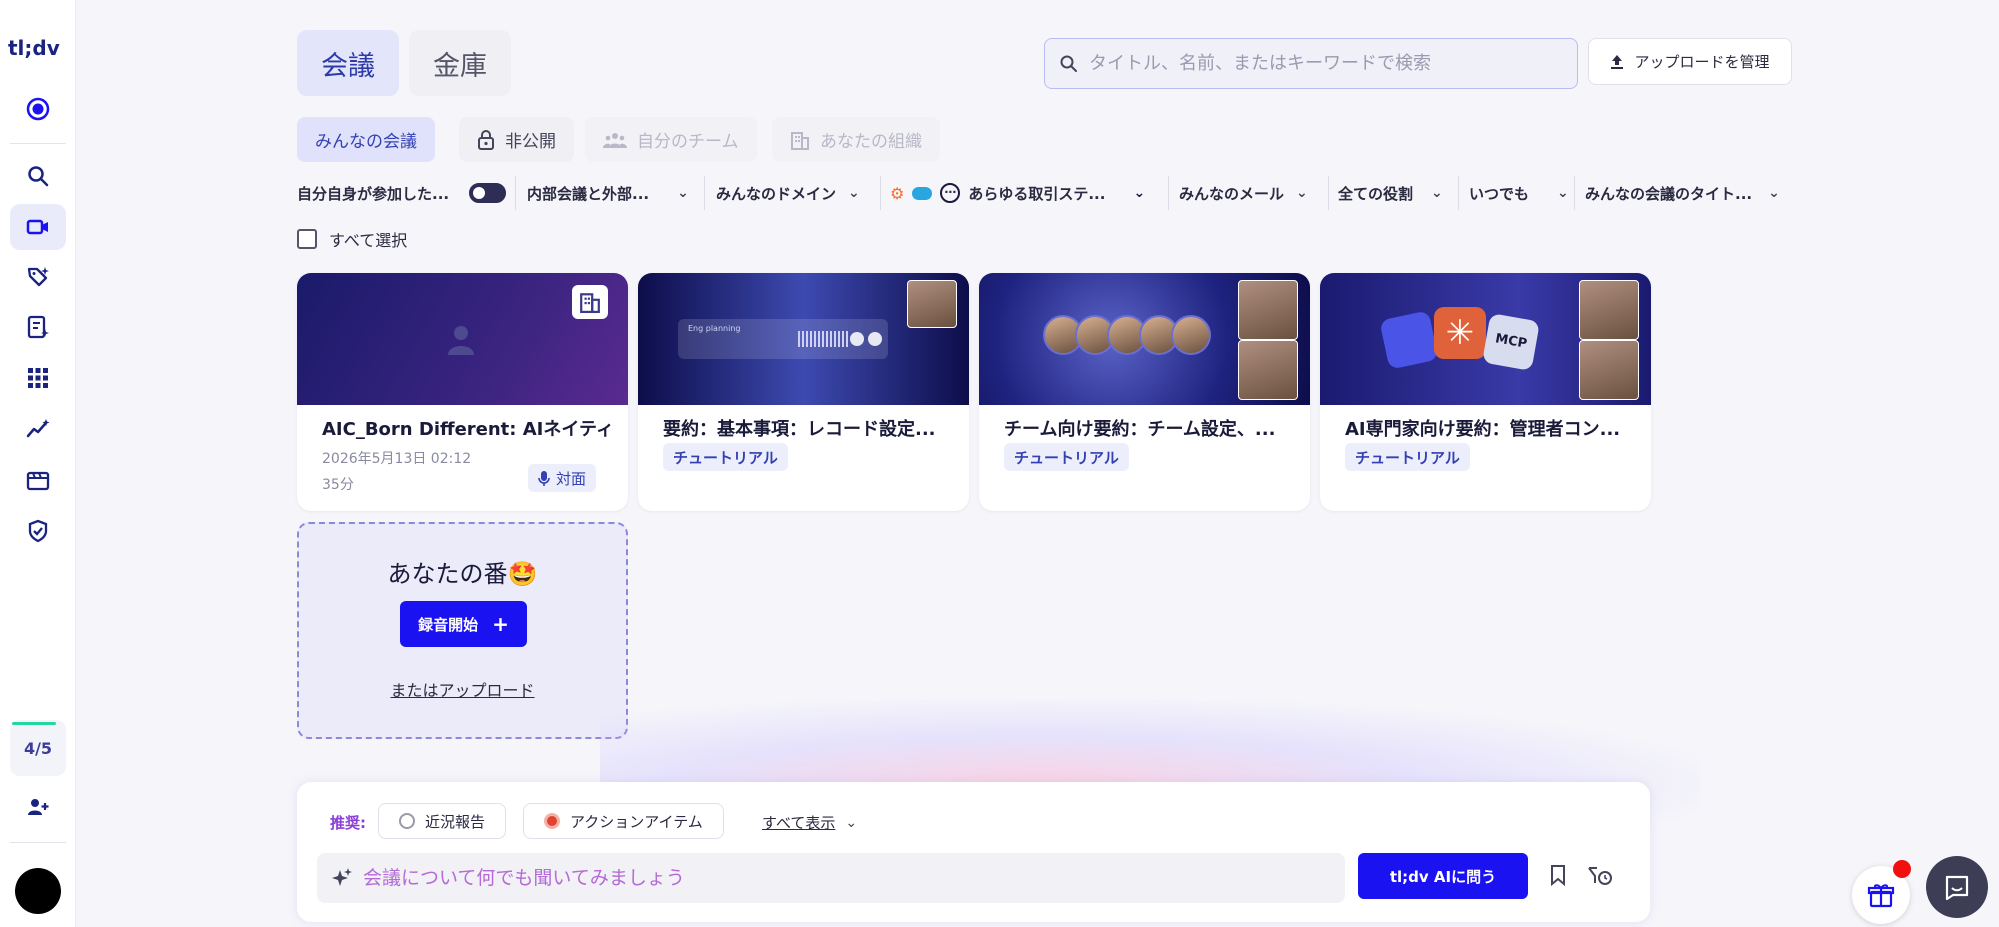 This screenshot has height=927, width=1999. I want to click on meeting-thumbnail: ✳ MCP, so click(1485, 339).